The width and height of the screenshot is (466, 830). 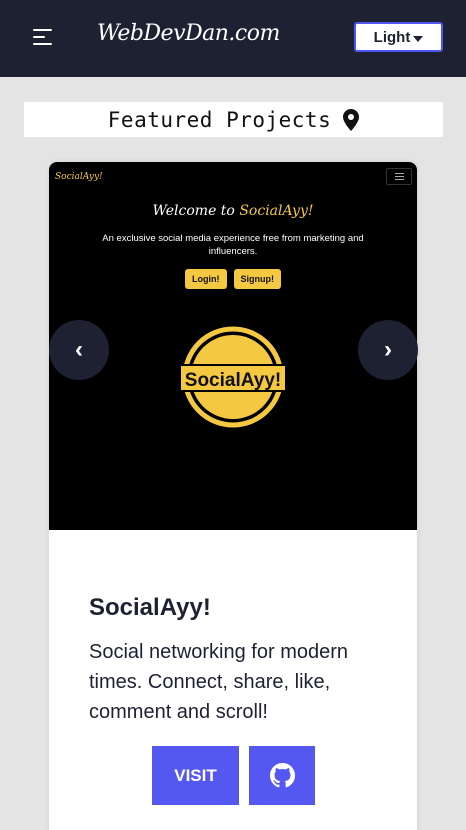 I want to click on top-navbar: WebDevDan.com Light, so click(x=233, y=38).